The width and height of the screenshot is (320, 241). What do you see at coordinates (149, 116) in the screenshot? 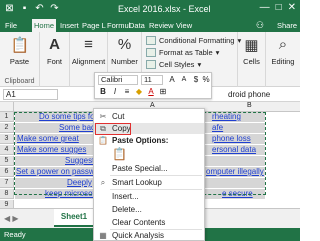
I see `menu-item-cut: ✂ Cut` at bounding box center [149, 116].